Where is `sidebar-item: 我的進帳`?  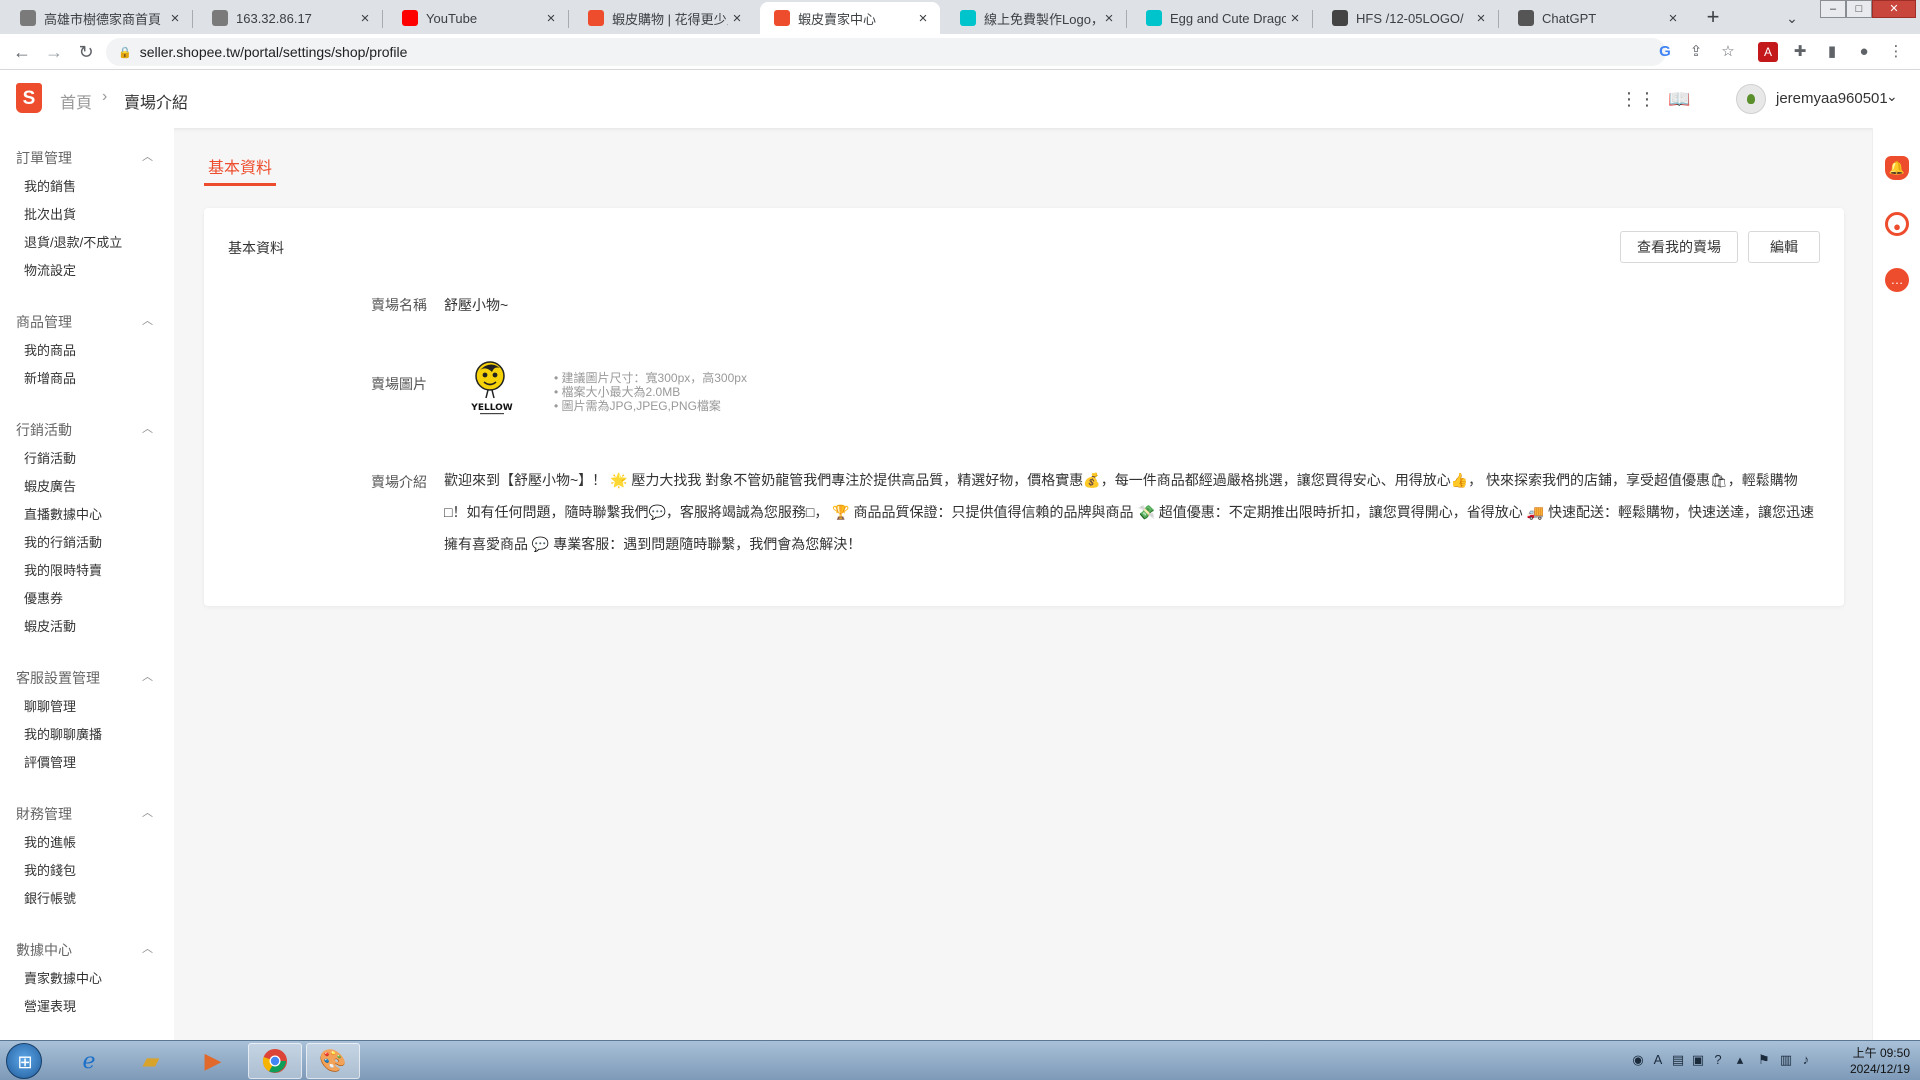
sidebar-item: 我的進帳 is located at coordinates (50, 841).